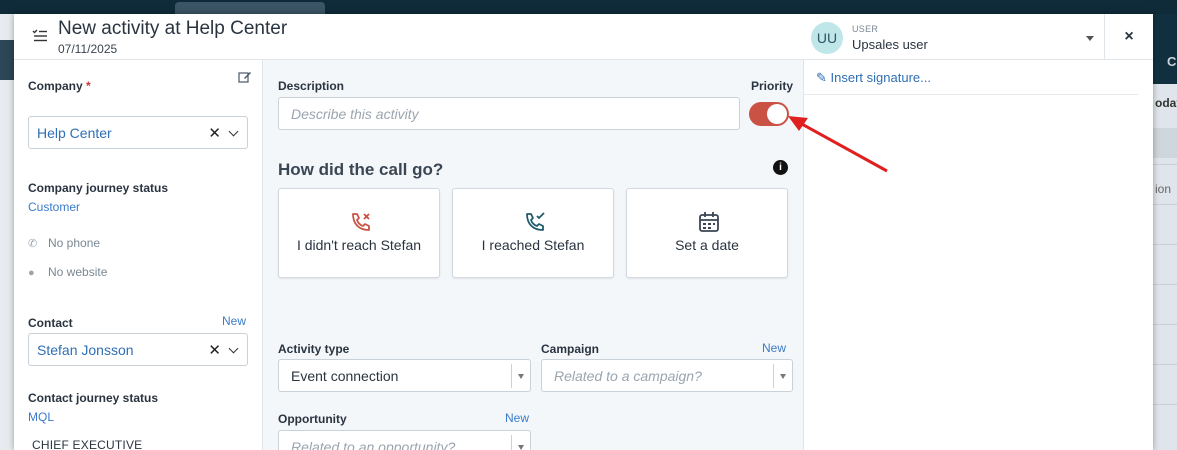  What do you see at coordinates (774, 348) in the screenshot?
I see `new-campaign-link: New` at bounding box center [774, 348].